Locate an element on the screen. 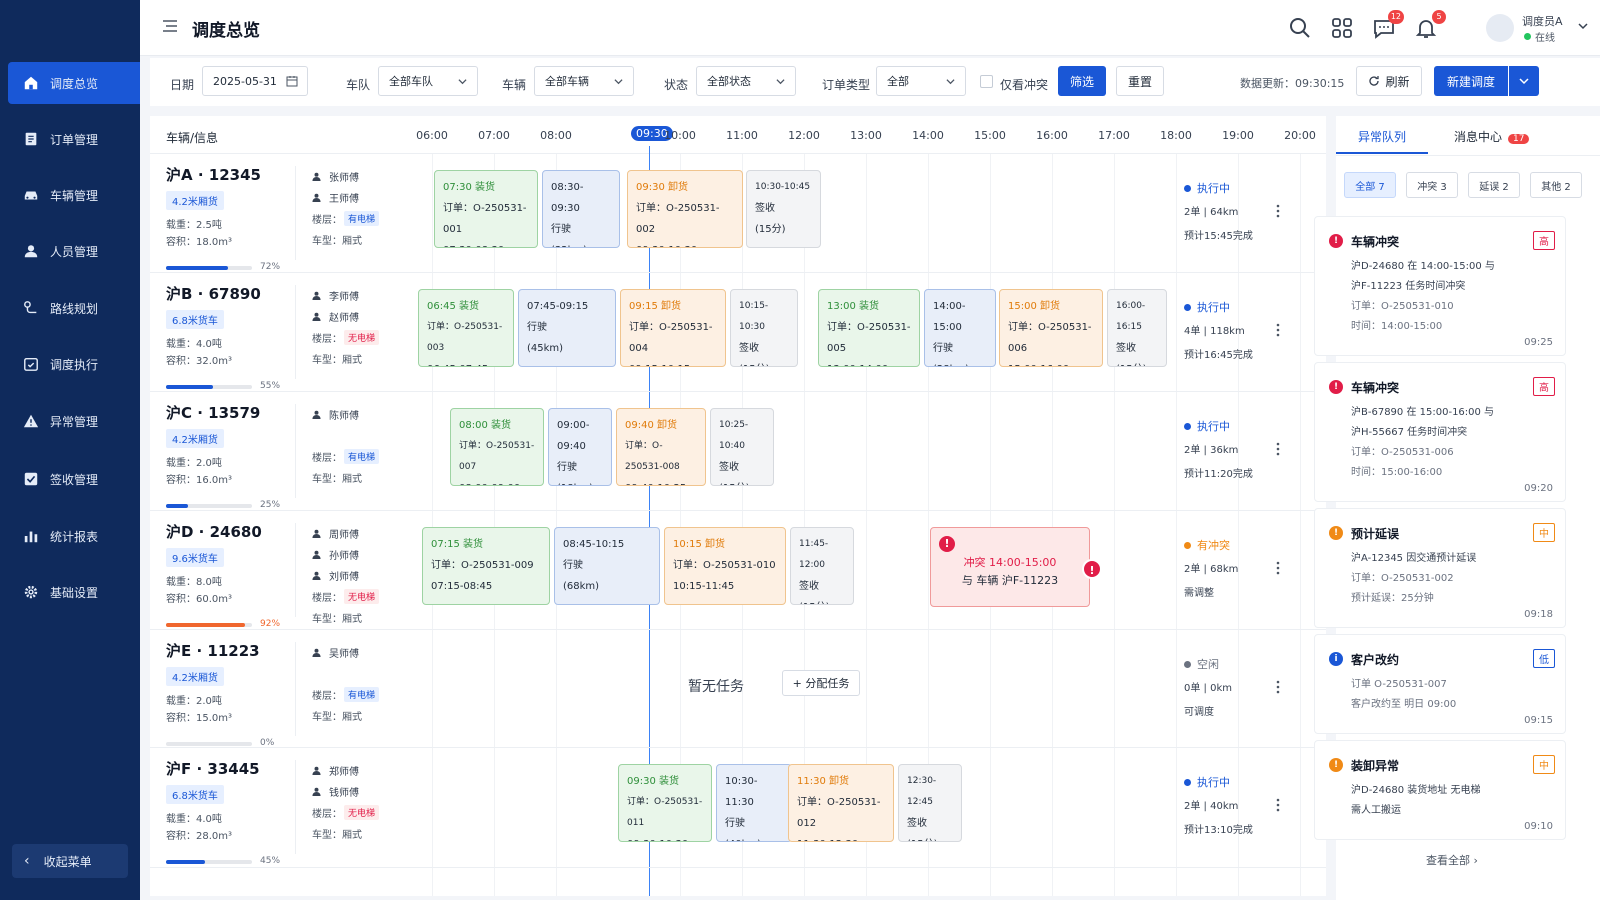 Image resolution: width=1600 pixels, height=900 pixels. task-block-load: 06:45 装货订单：O-250531-003 06:45-07:45 is located at coordinates (466, 328).